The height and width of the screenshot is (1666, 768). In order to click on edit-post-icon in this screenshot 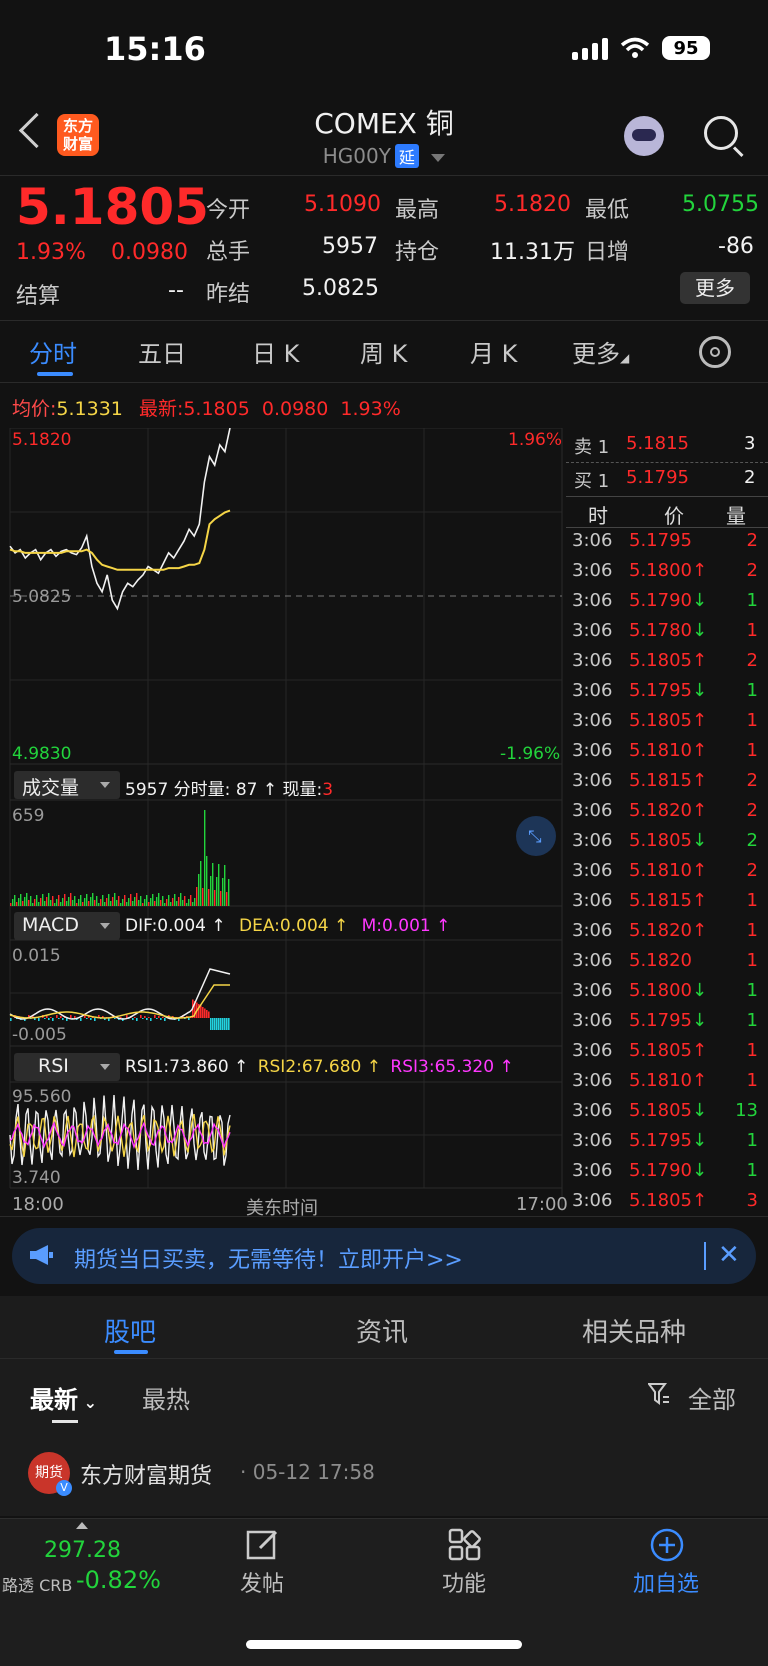, I will do `click(263, 1545)`.